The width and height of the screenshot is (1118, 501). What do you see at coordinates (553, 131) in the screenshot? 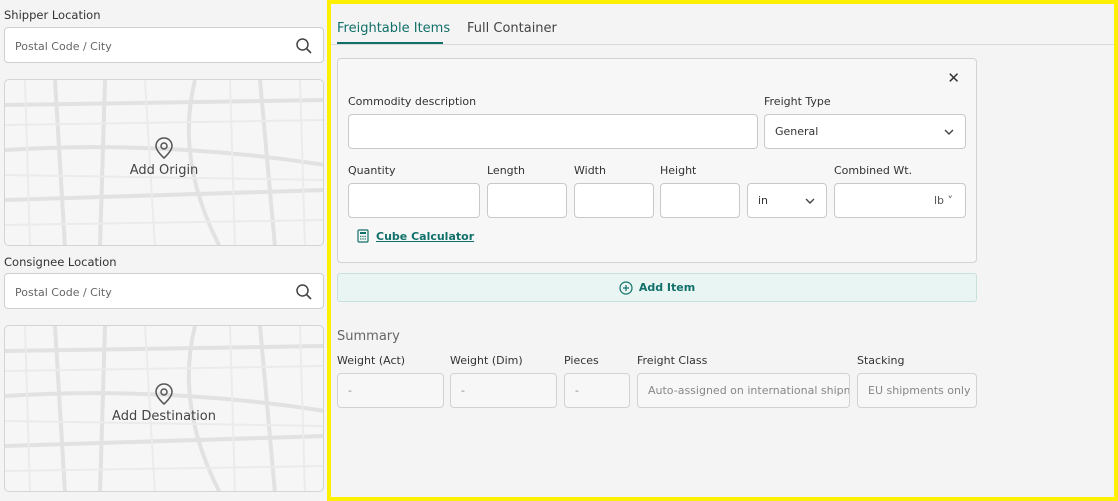
I see `commodity-description-input` at bounding box center [553, 131].